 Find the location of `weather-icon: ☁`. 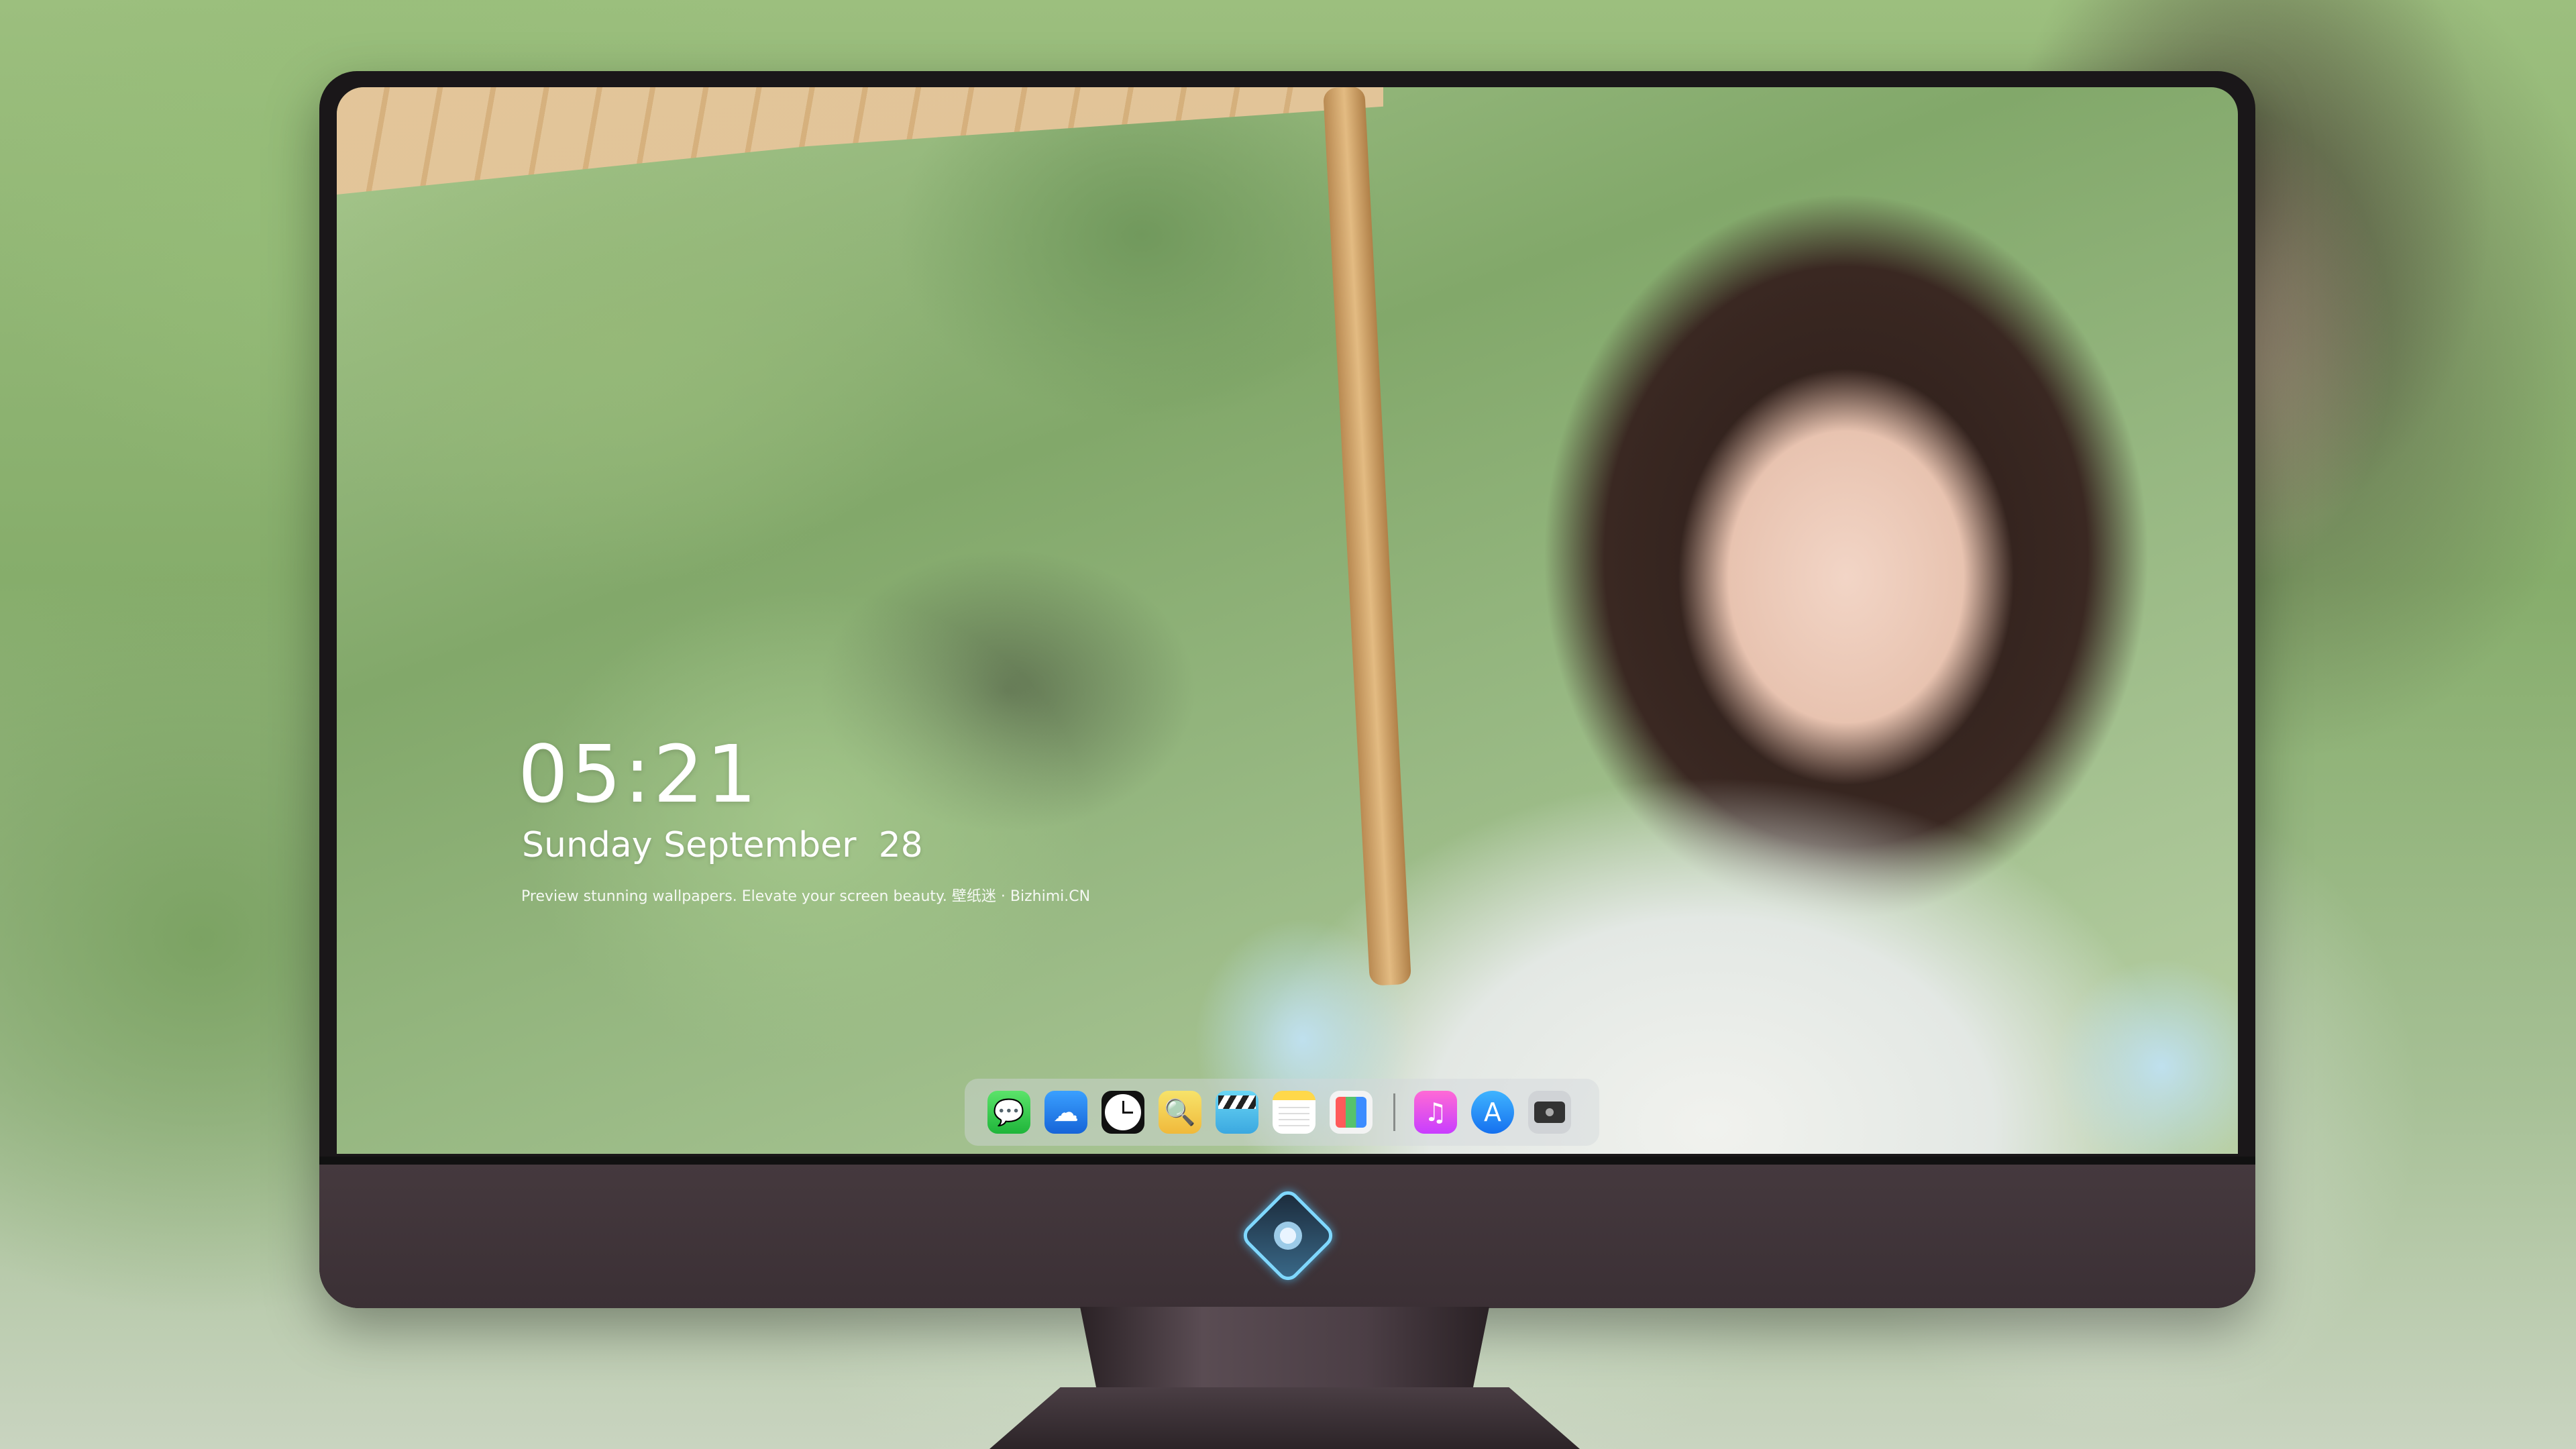

weather-icon: ☁ is located at coordinates (1065, 1112).